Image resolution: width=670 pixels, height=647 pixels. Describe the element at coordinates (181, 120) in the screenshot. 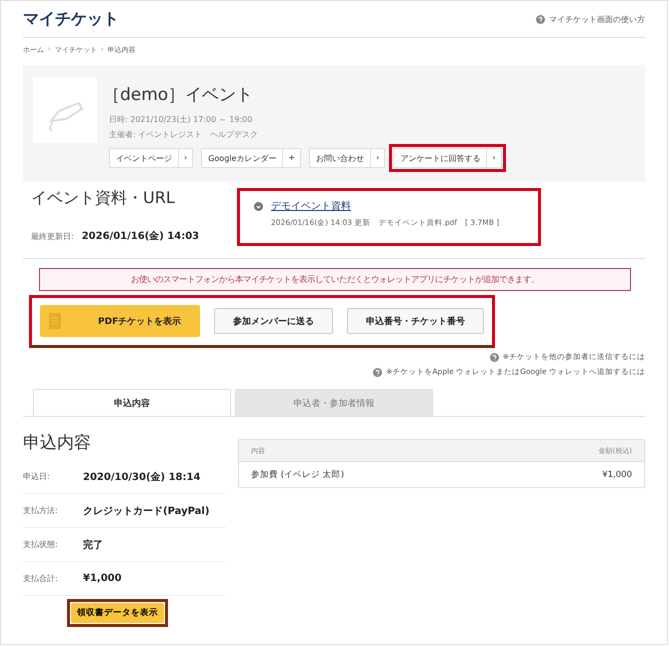

I see `event-date: 日時: 2021/10/23(土) 17:00 ～ 19:00` at that location.